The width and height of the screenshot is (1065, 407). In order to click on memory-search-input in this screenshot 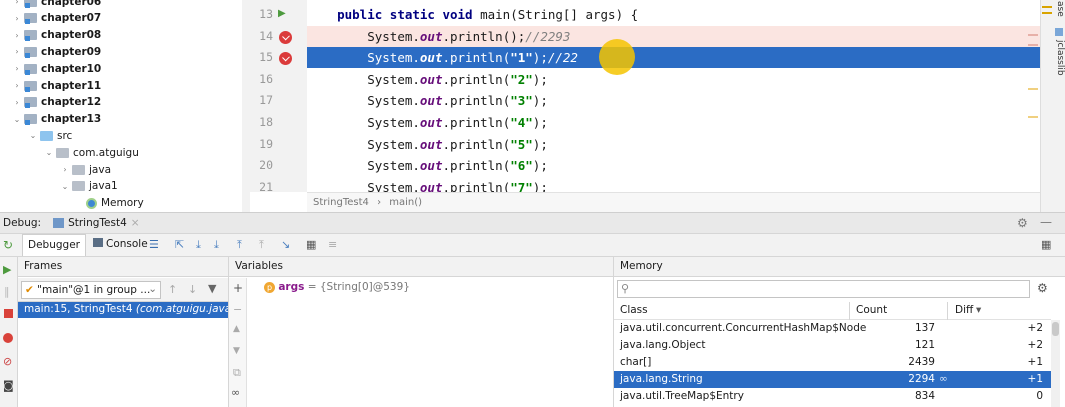, I will do `click(829, 289)`.